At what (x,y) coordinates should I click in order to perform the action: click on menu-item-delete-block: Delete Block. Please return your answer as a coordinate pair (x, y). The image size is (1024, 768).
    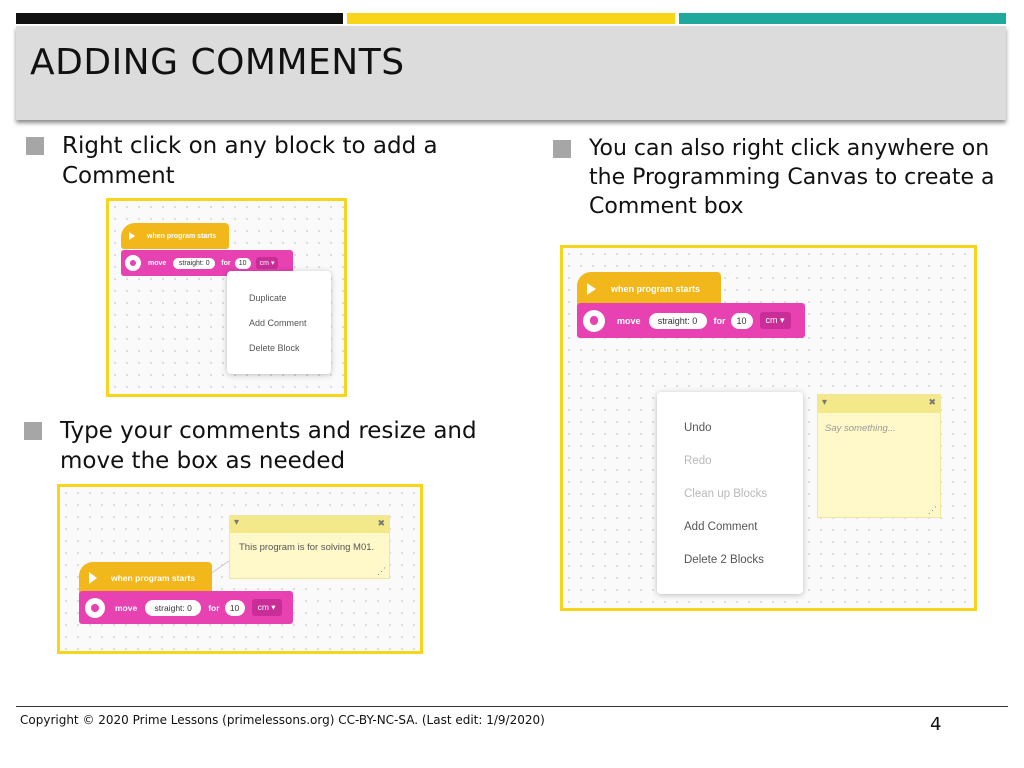
    Looking at the image, I should click on (274, 348).